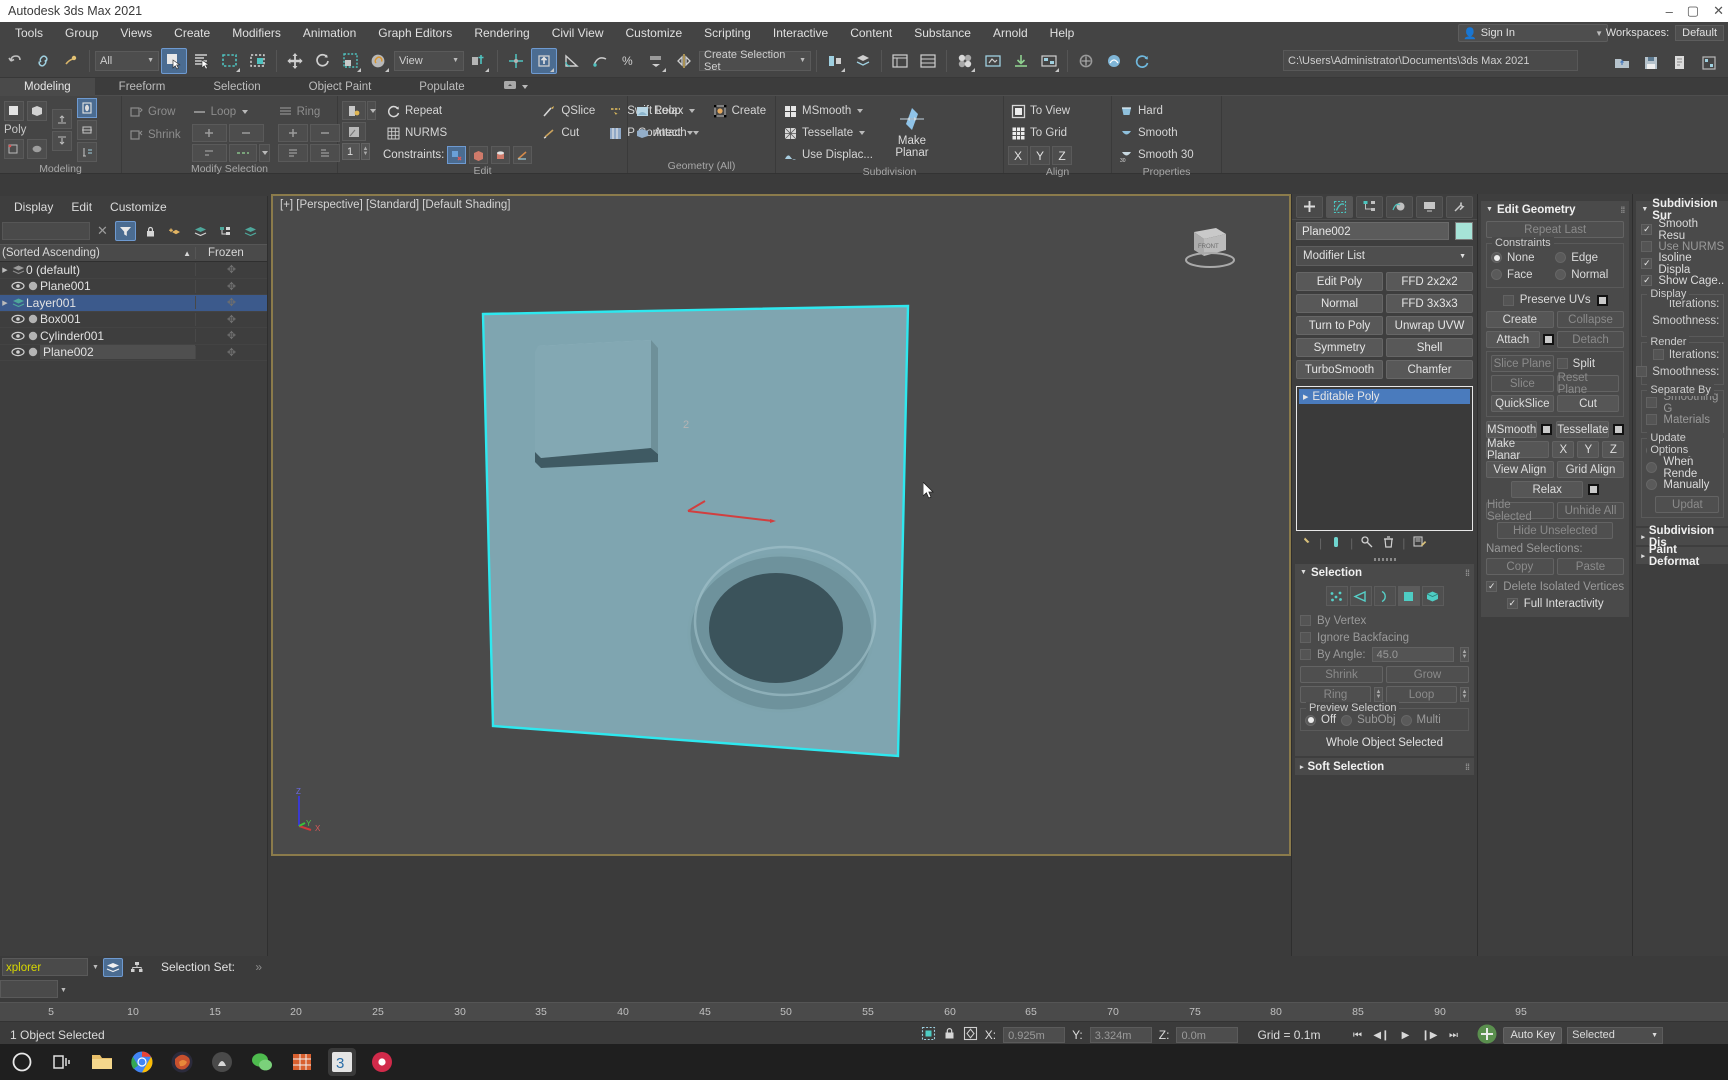 This screenshot has height=1080, width=1728. I want to click on repeat-button: Repeat, so click(457, 111).